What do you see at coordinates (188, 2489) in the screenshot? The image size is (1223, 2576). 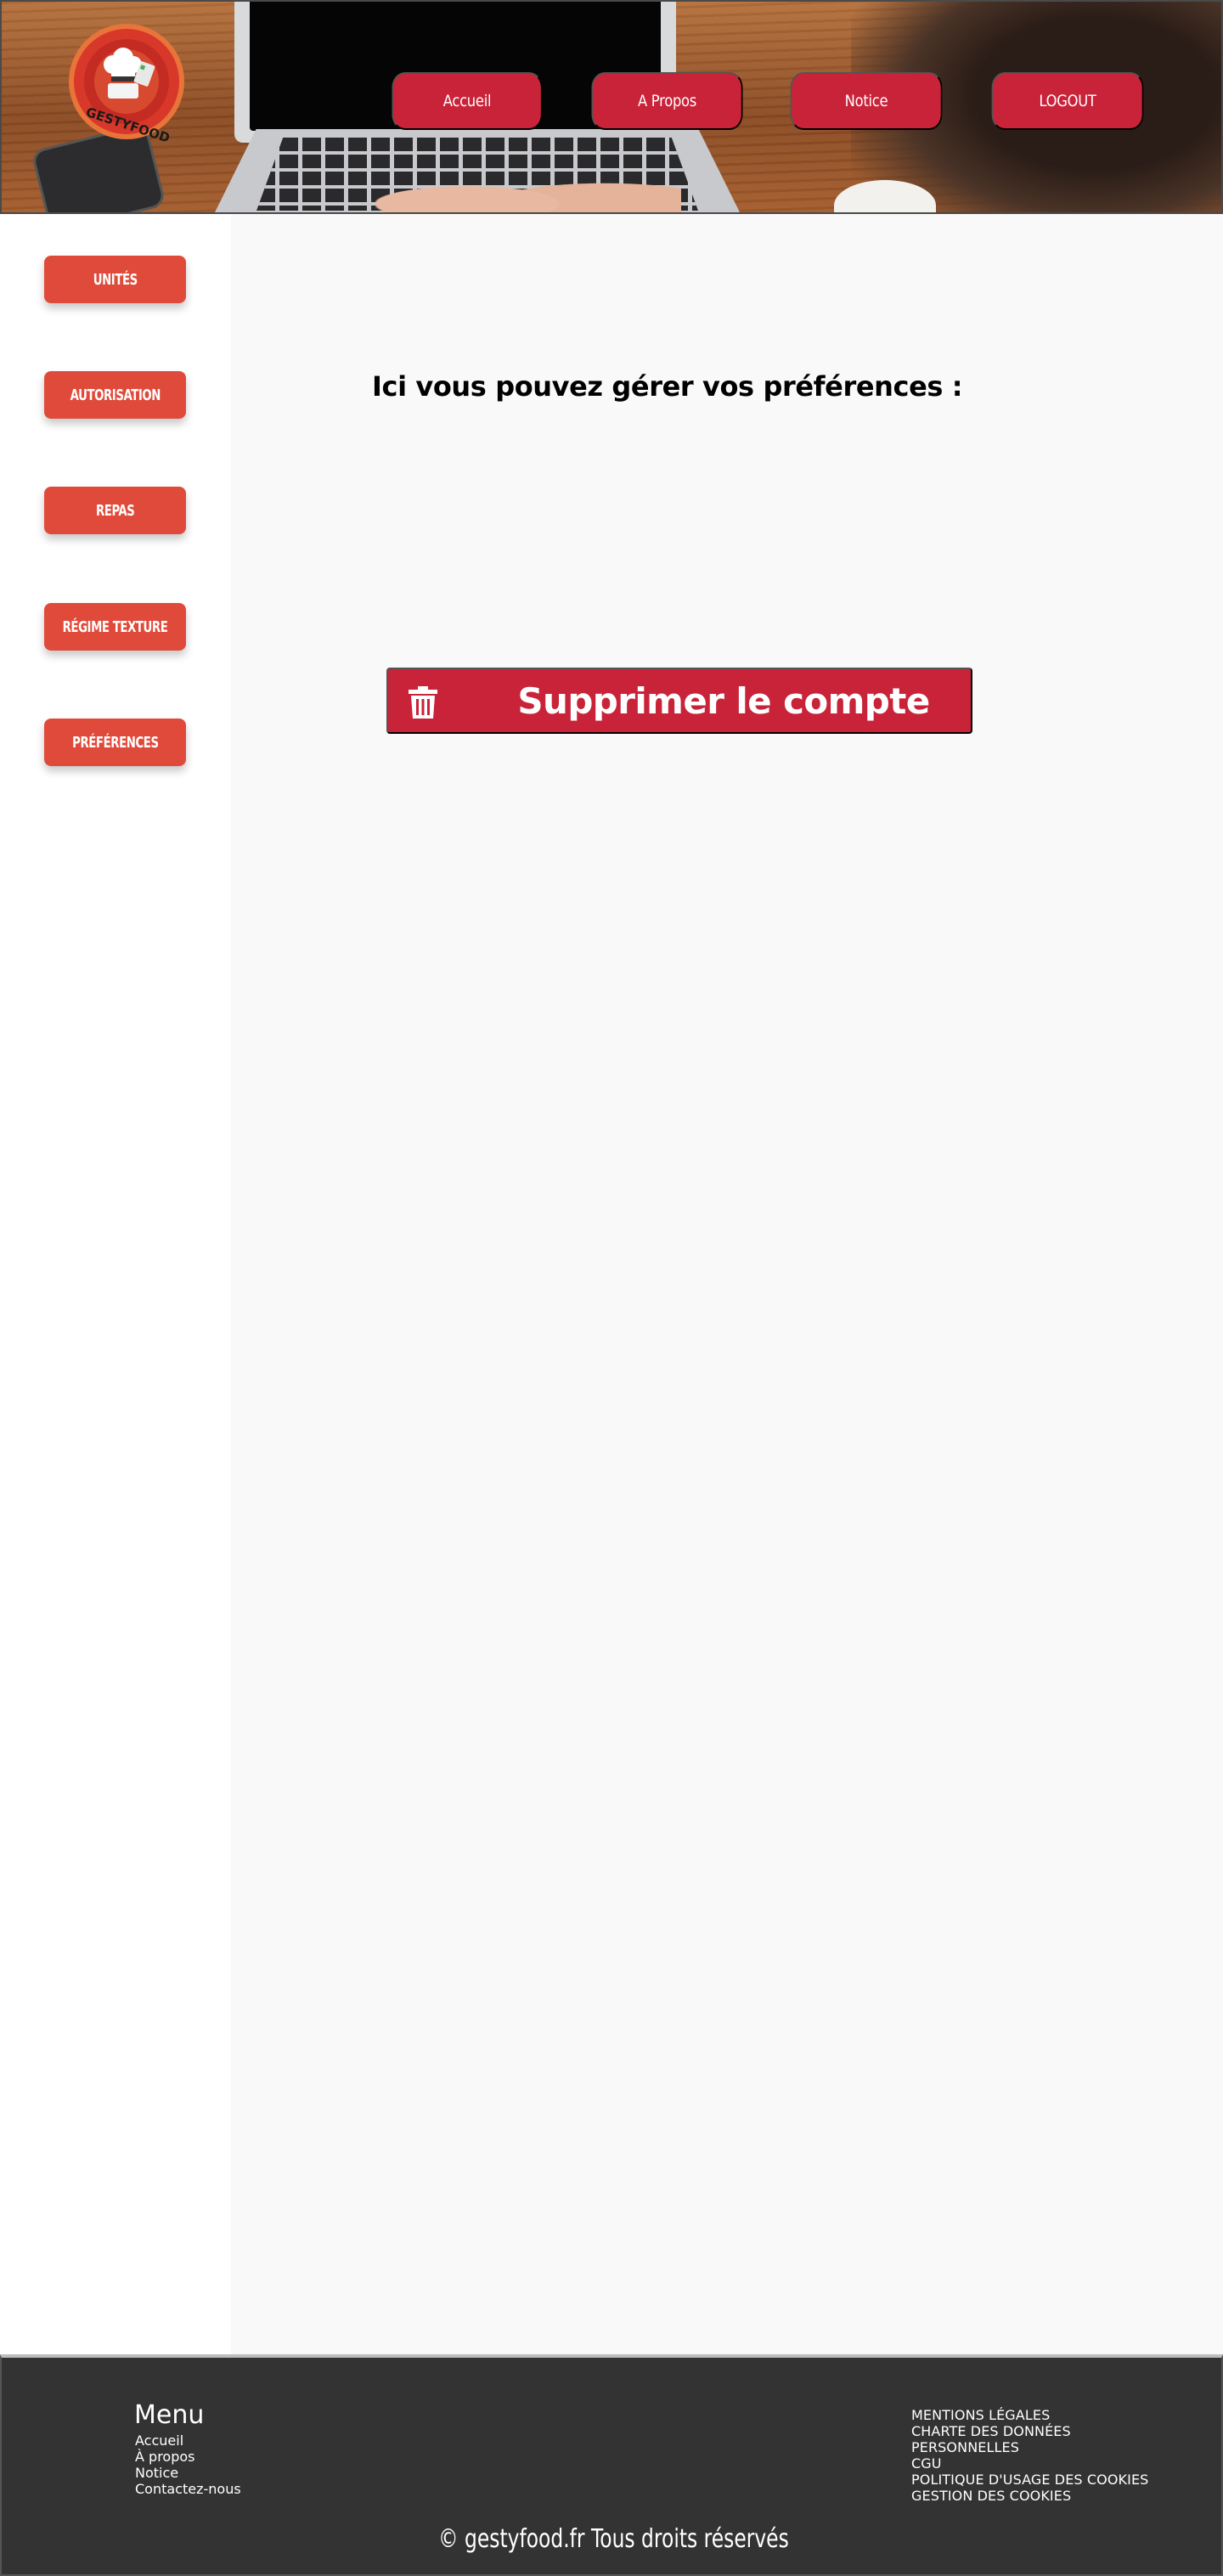 I see `footer-link-contact: Contactez-nous` at bounding box center [188, 2489].